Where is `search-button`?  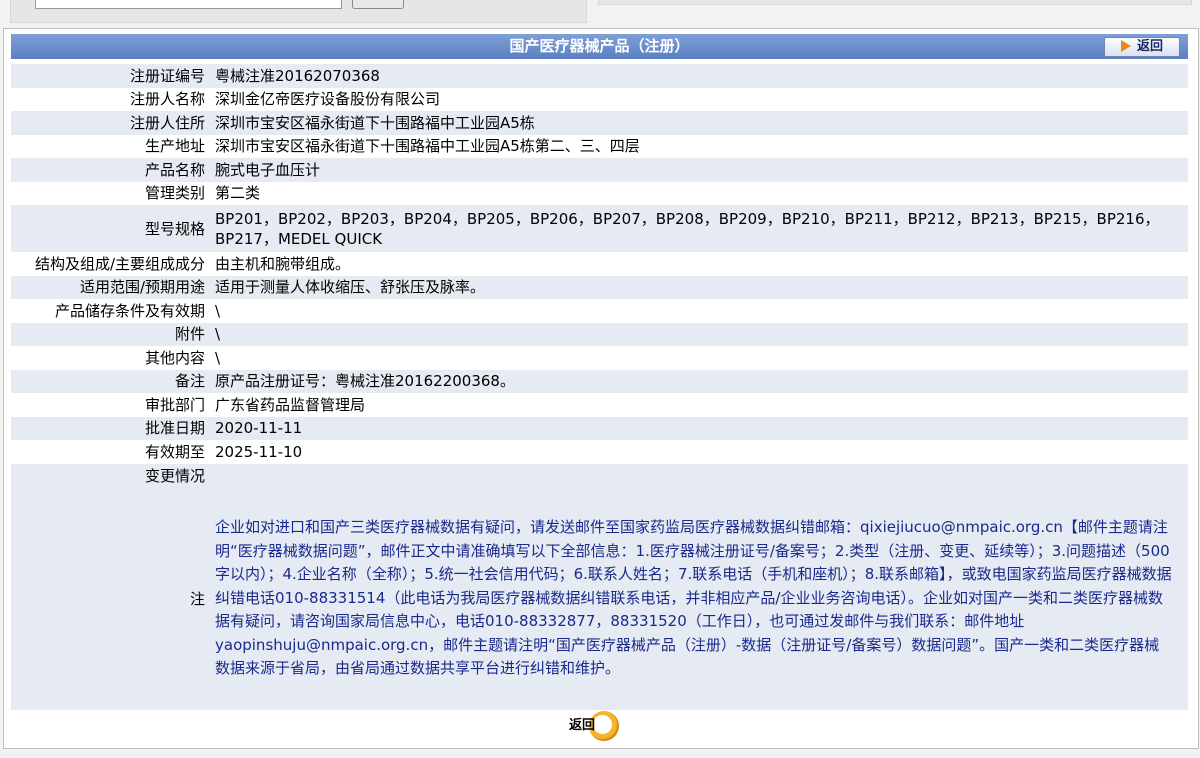
search-button is located at coordinates (378, 4).